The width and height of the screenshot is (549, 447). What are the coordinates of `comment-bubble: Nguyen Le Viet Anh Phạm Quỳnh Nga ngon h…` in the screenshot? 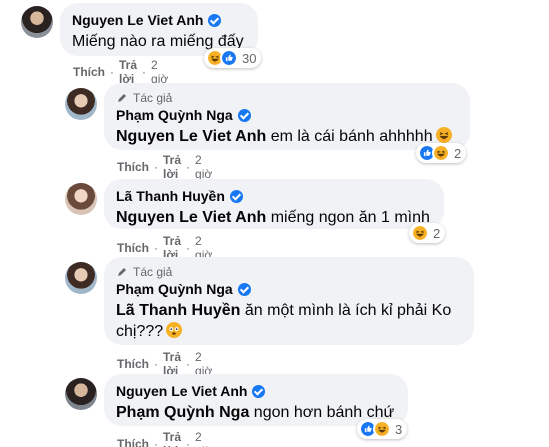 It's located at (256, 400).